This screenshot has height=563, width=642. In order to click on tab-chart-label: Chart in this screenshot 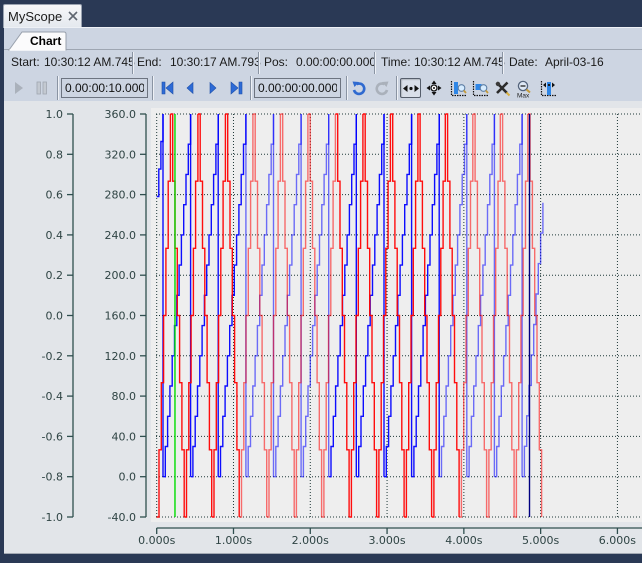, I will do `click(46, 41)`.